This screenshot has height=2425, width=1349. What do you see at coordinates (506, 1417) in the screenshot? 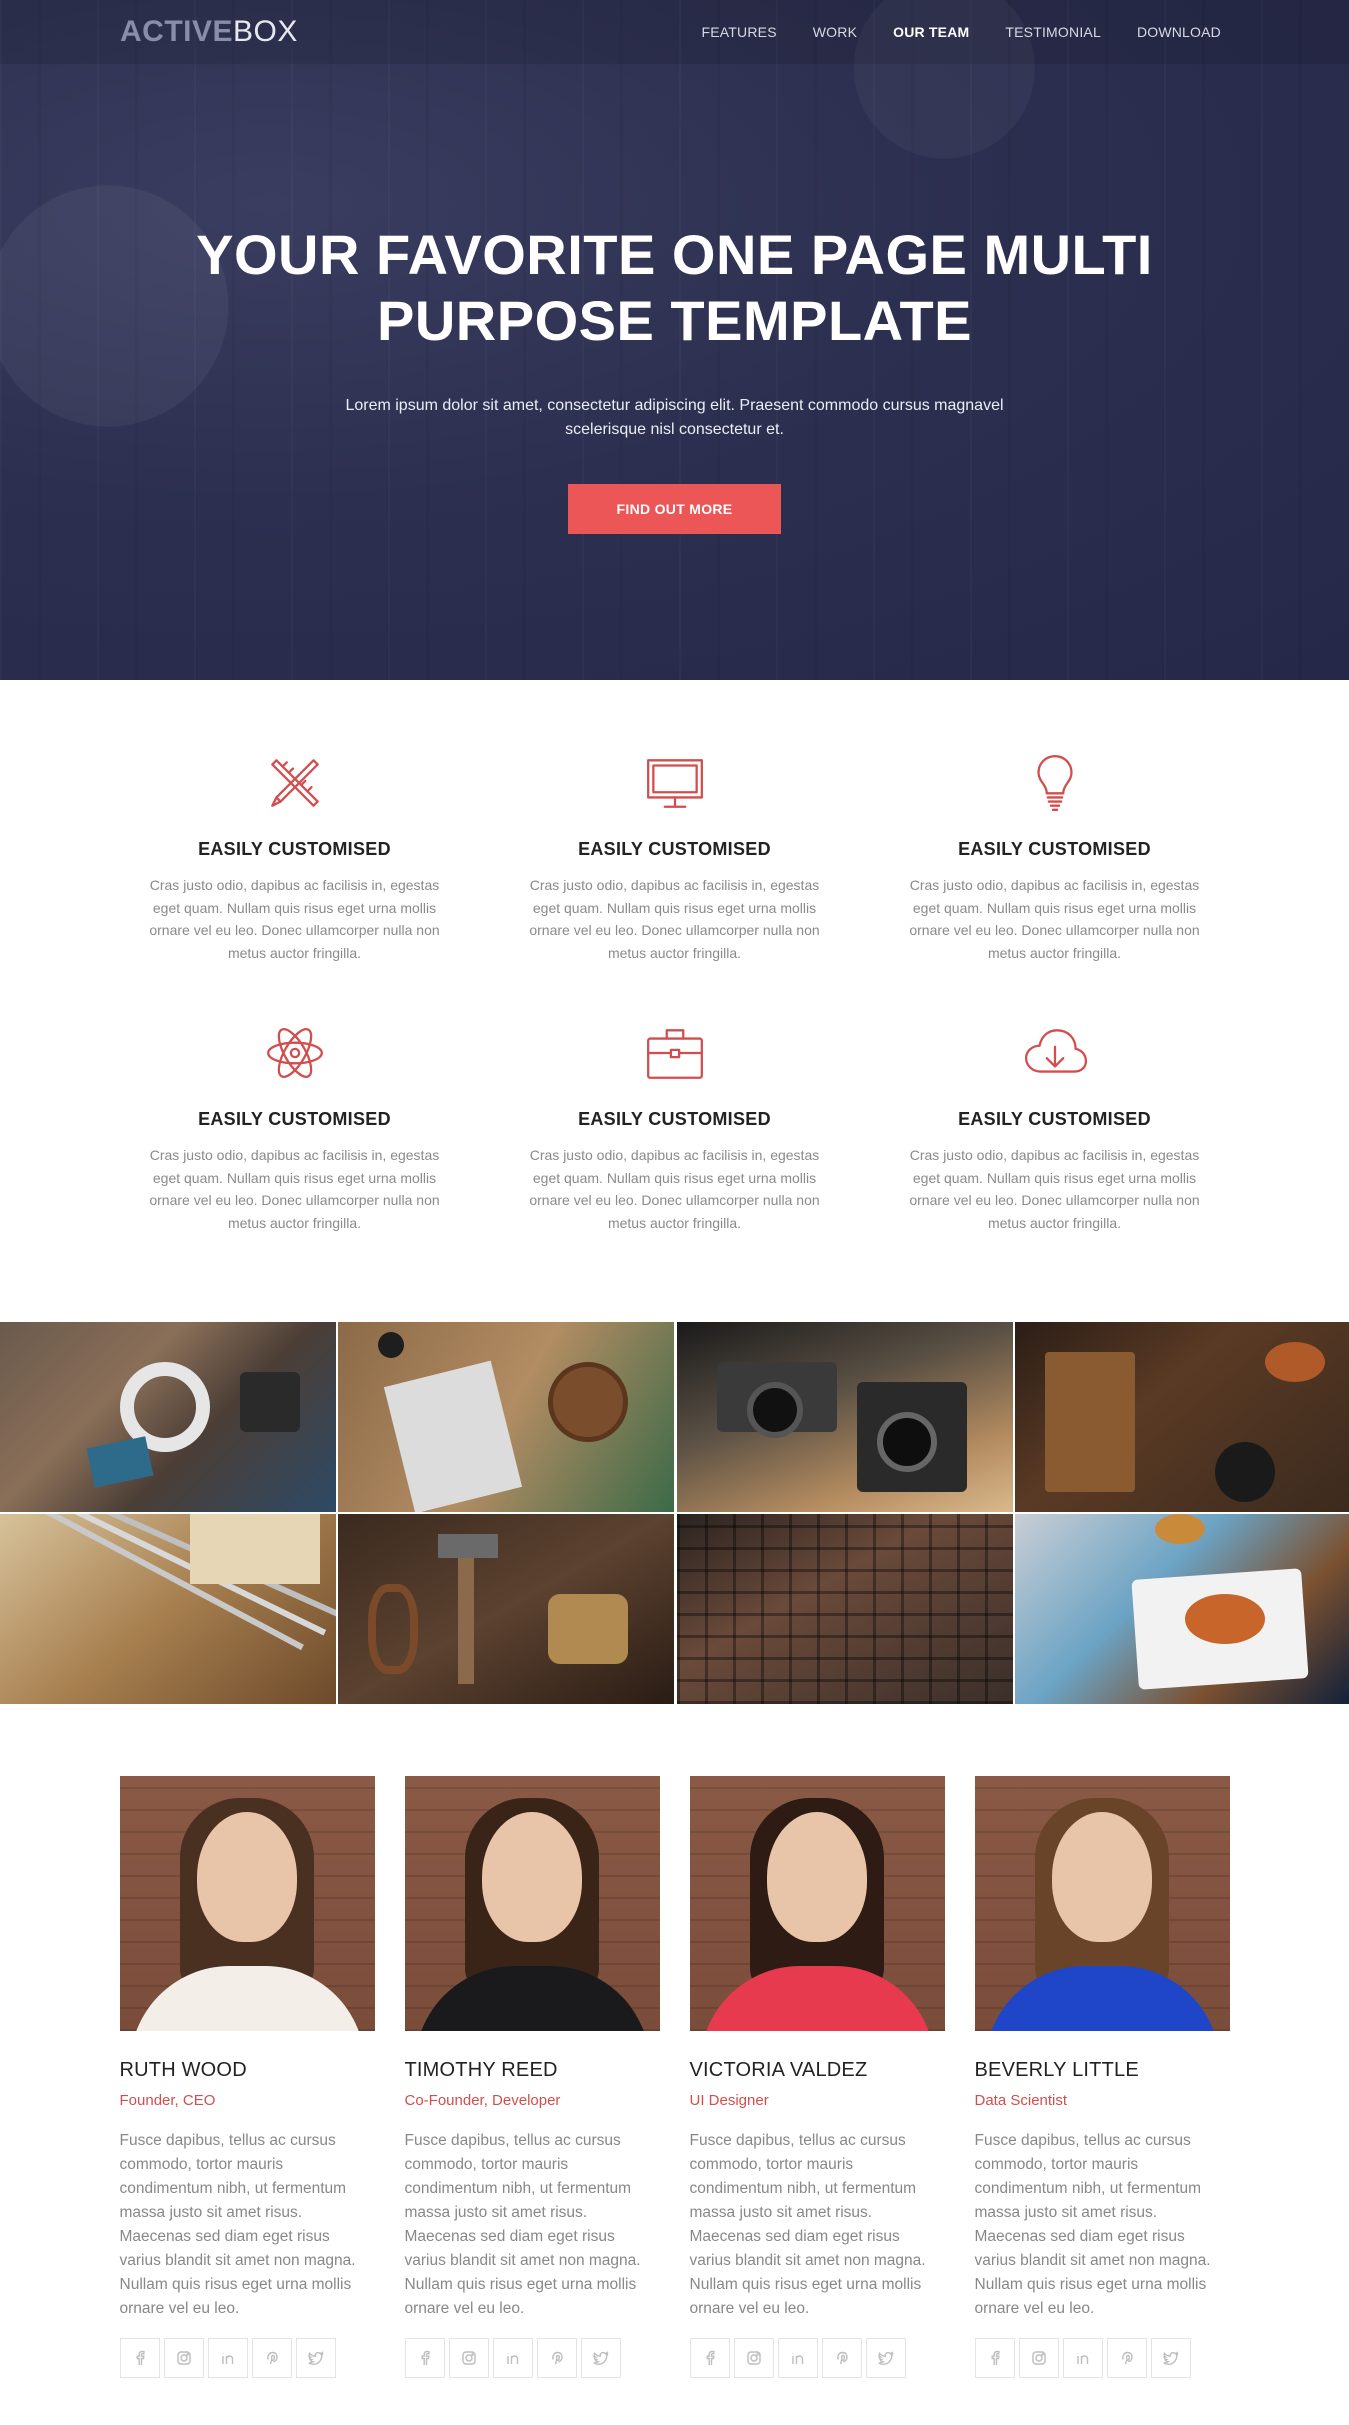
I see `gallery-image-notebook-coasters` at bounding box center [506, 1417].